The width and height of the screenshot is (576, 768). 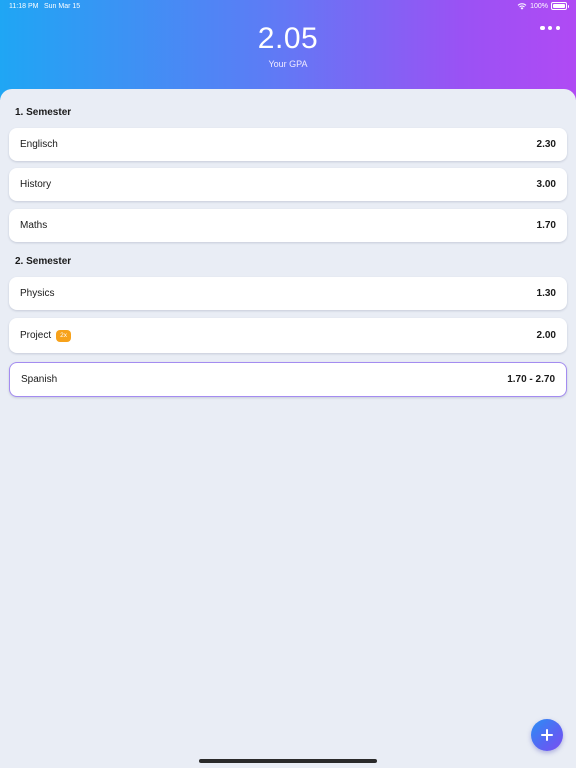 What do you see at coordinates (522, 6) in the screenshot?
I see `wifi-icon` at bounding box center [522, 6].